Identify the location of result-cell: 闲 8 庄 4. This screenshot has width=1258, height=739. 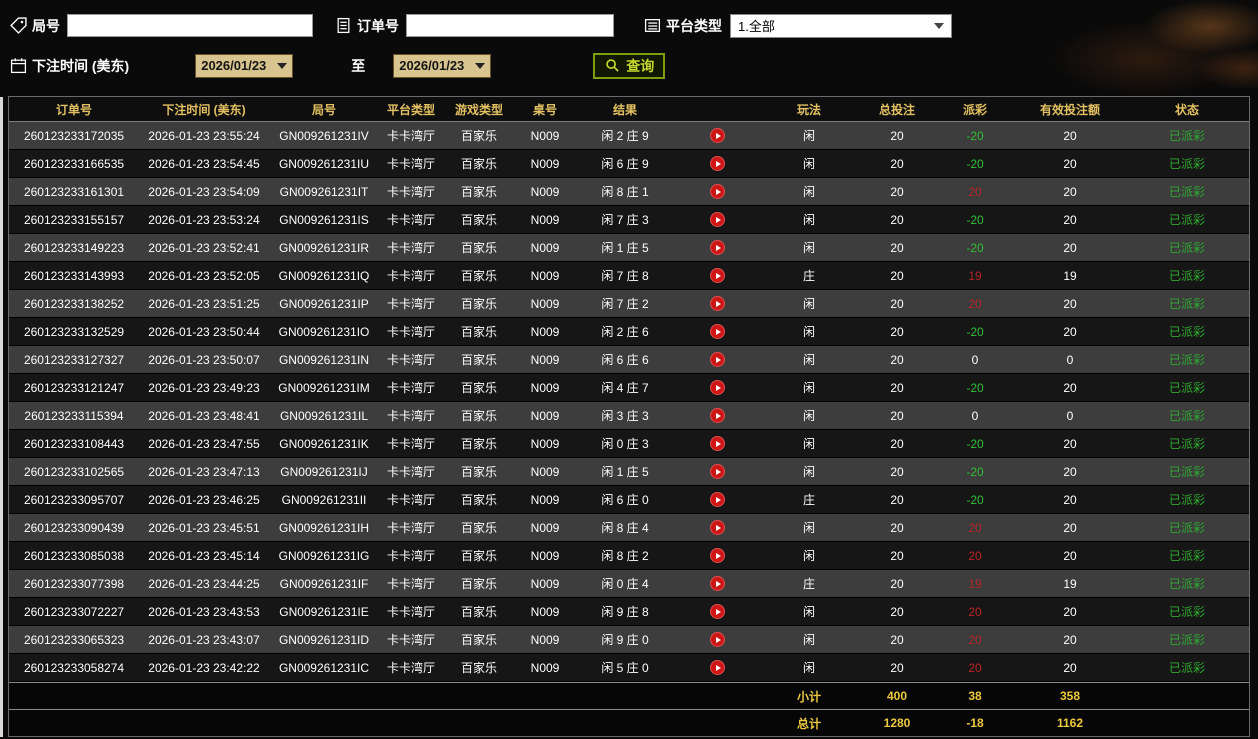
(625, 528).